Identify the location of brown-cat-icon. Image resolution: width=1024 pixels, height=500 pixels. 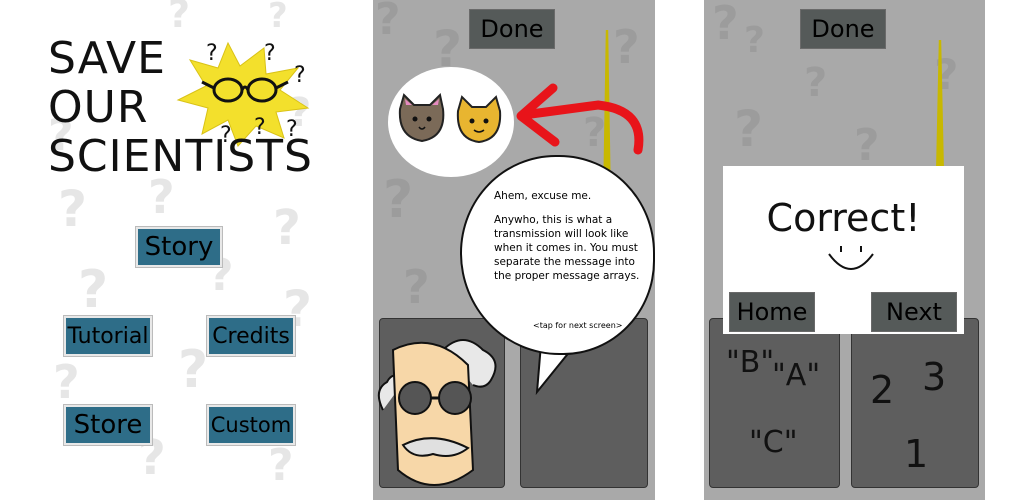
(421, 117).